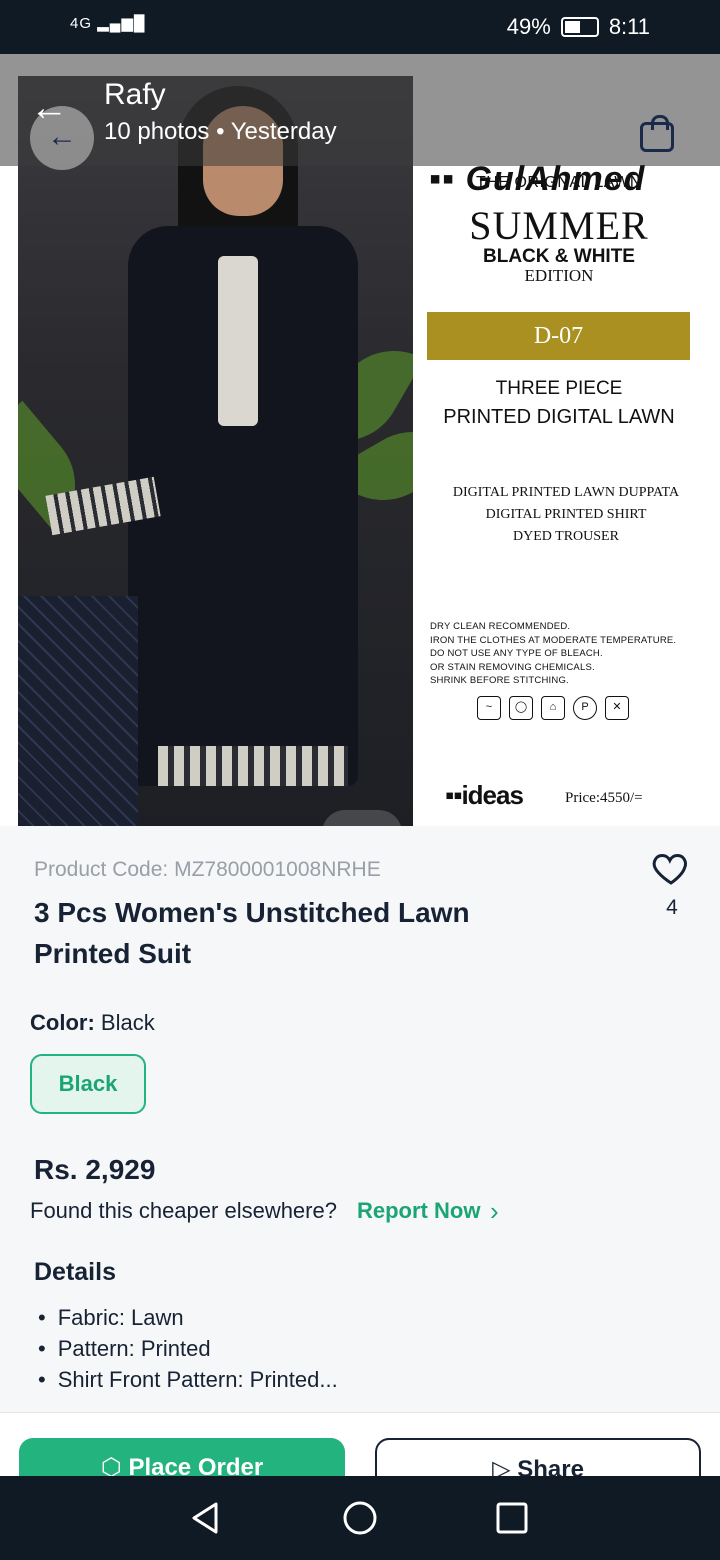 Image resolution: width=720 pixels, height=1560 pixels. I want to click on home-icon, so click(360, 1518).